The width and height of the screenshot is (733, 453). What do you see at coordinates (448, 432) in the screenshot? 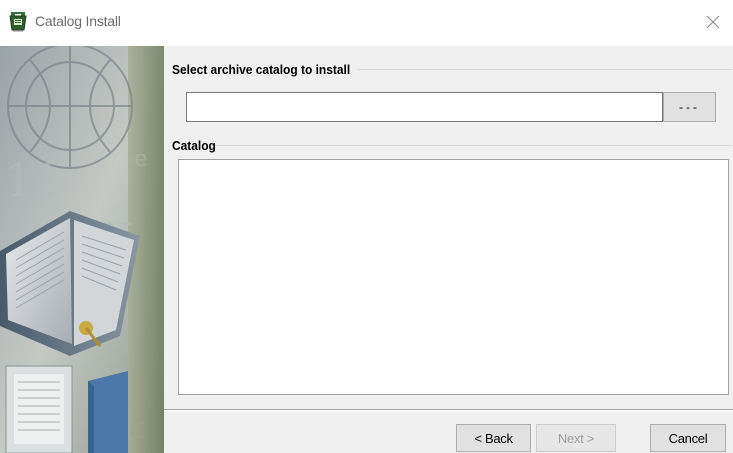
I see `wizard-button-bar: < Back Next > Cancel` at bounding box center [448, 432].